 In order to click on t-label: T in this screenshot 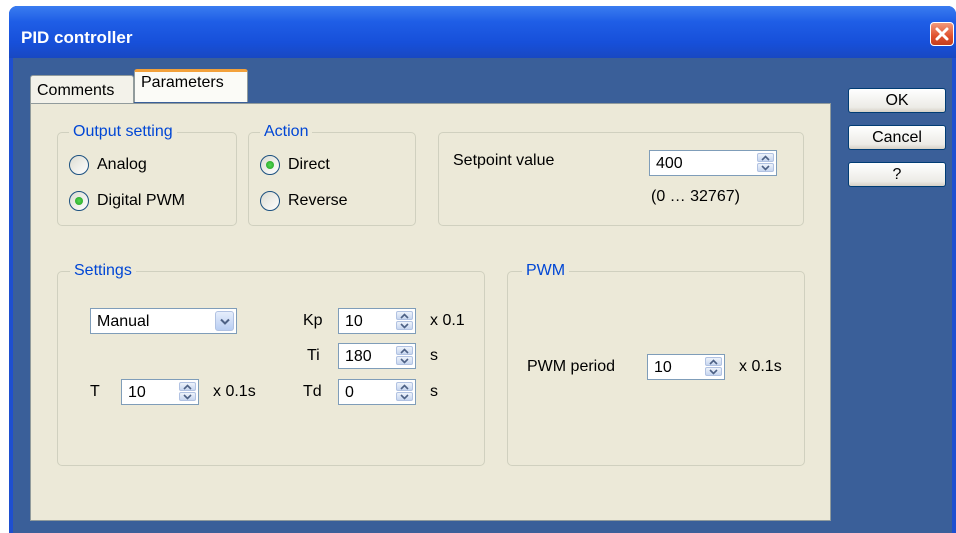, I will do `click(95, 391)`.